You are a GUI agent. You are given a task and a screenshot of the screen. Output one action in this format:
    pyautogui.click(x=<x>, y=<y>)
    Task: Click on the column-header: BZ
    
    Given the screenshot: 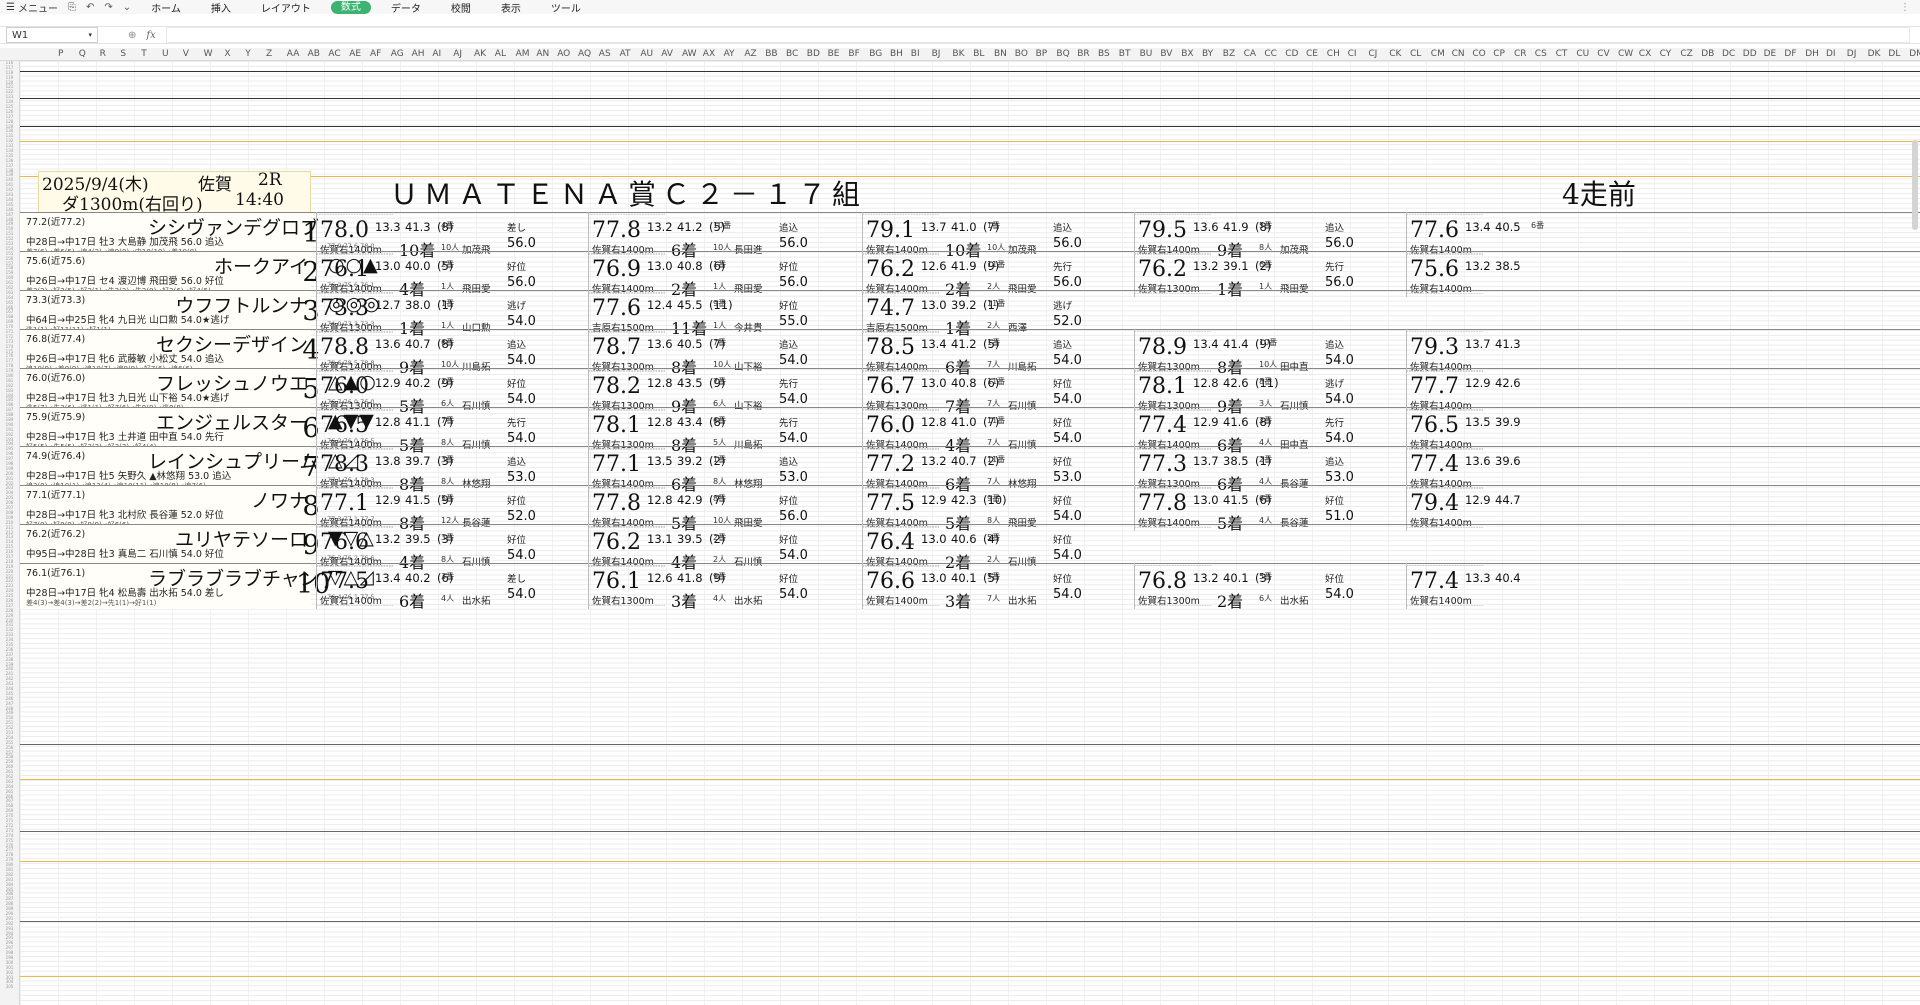 What is the action you would take?
    pyautogui.click(x=1229, y=54)
    